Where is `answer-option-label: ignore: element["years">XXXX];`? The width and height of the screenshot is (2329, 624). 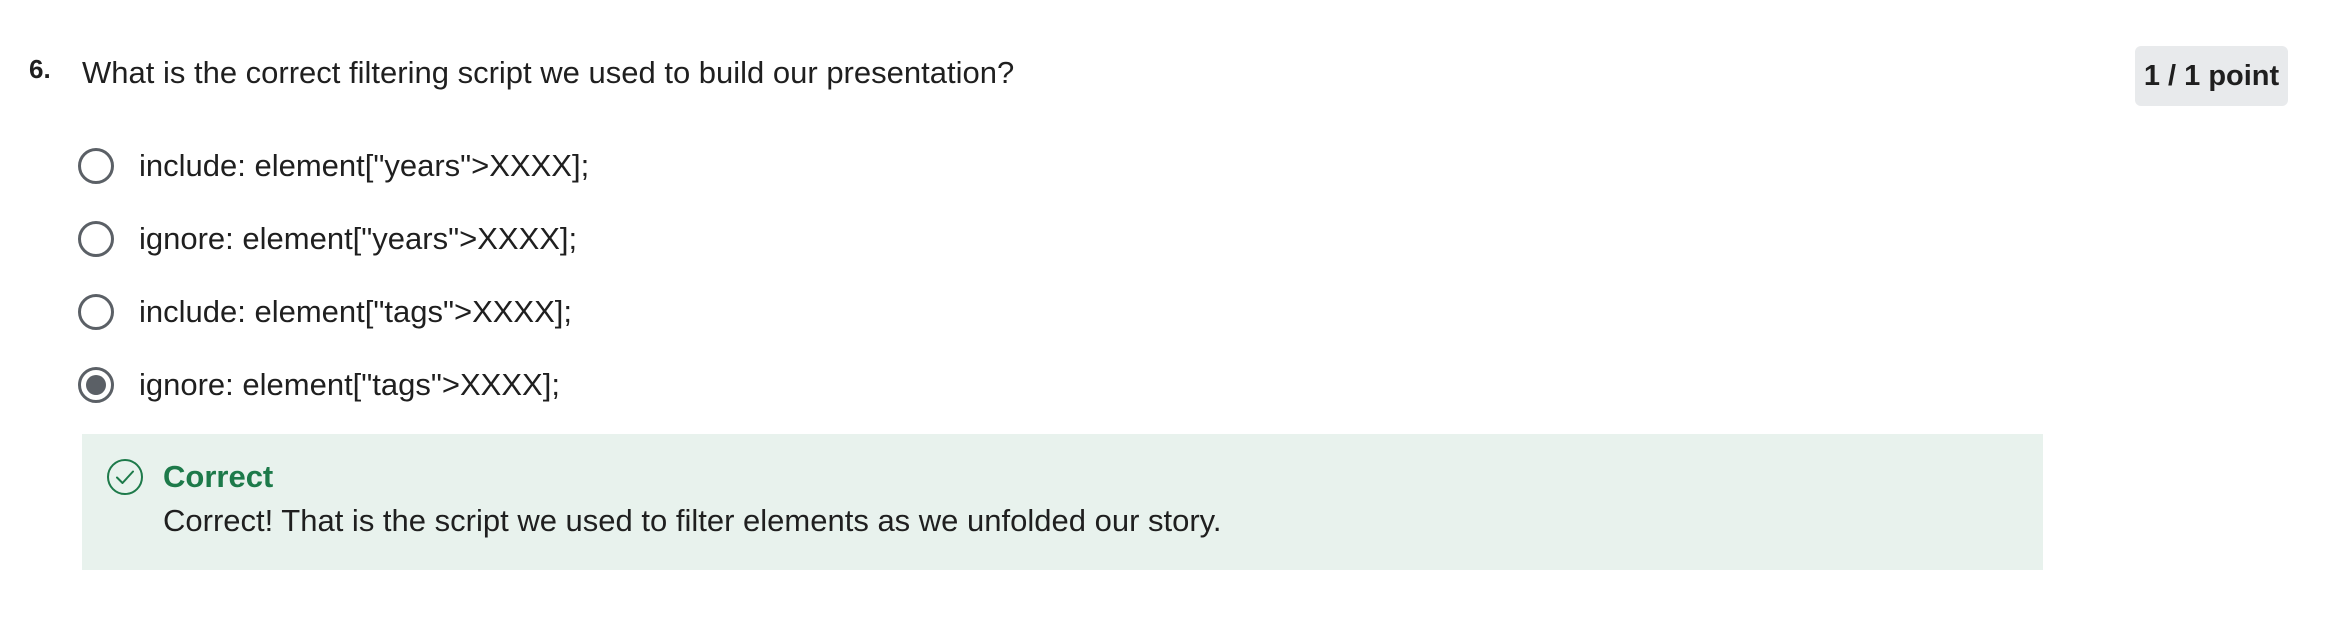 answer-option-label: ignore: element["years">XXXX]; is located at coordinates (358, 238).